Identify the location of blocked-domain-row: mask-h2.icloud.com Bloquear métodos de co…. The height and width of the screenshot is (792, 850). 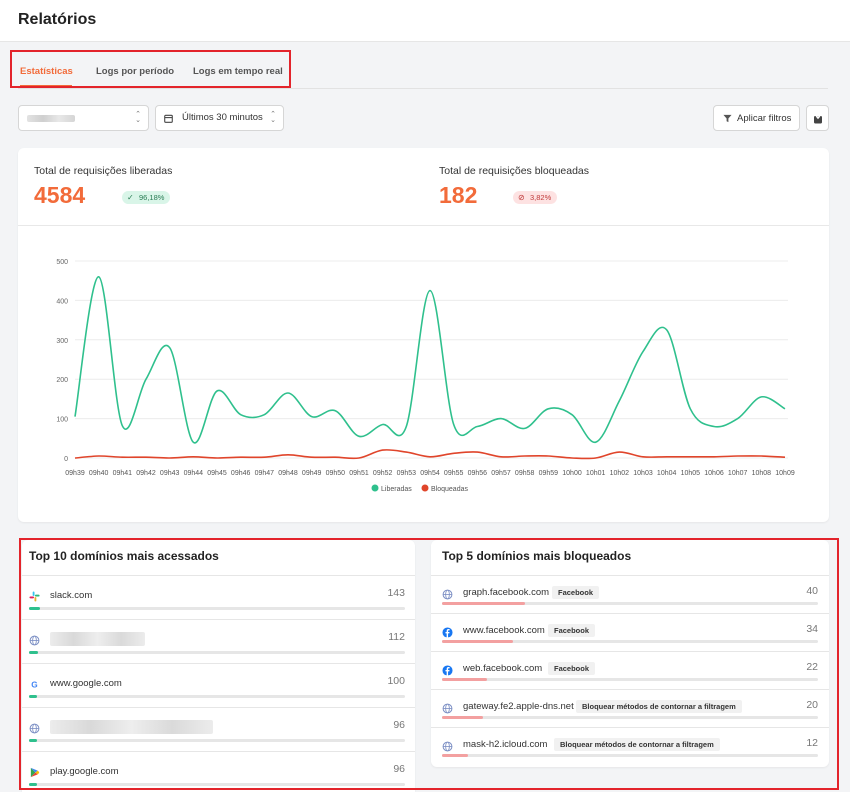
(630, 746).